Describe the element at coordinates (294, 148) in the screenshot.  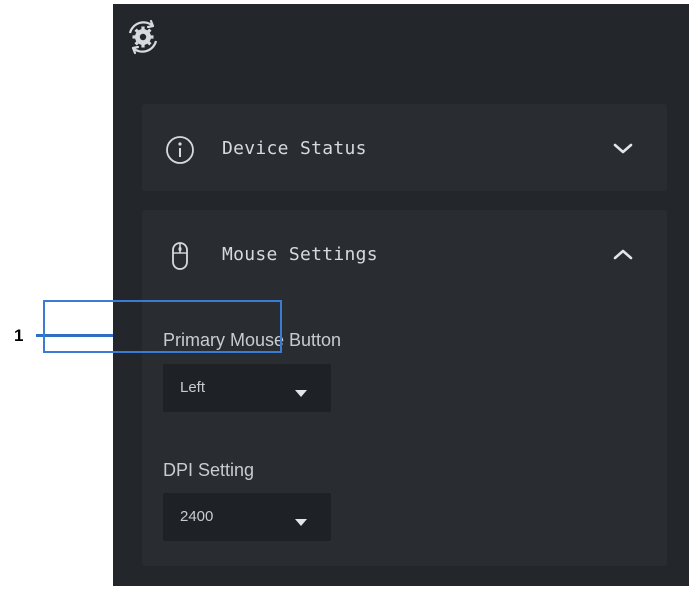
I see `device-status-title: Device Status` at that location.